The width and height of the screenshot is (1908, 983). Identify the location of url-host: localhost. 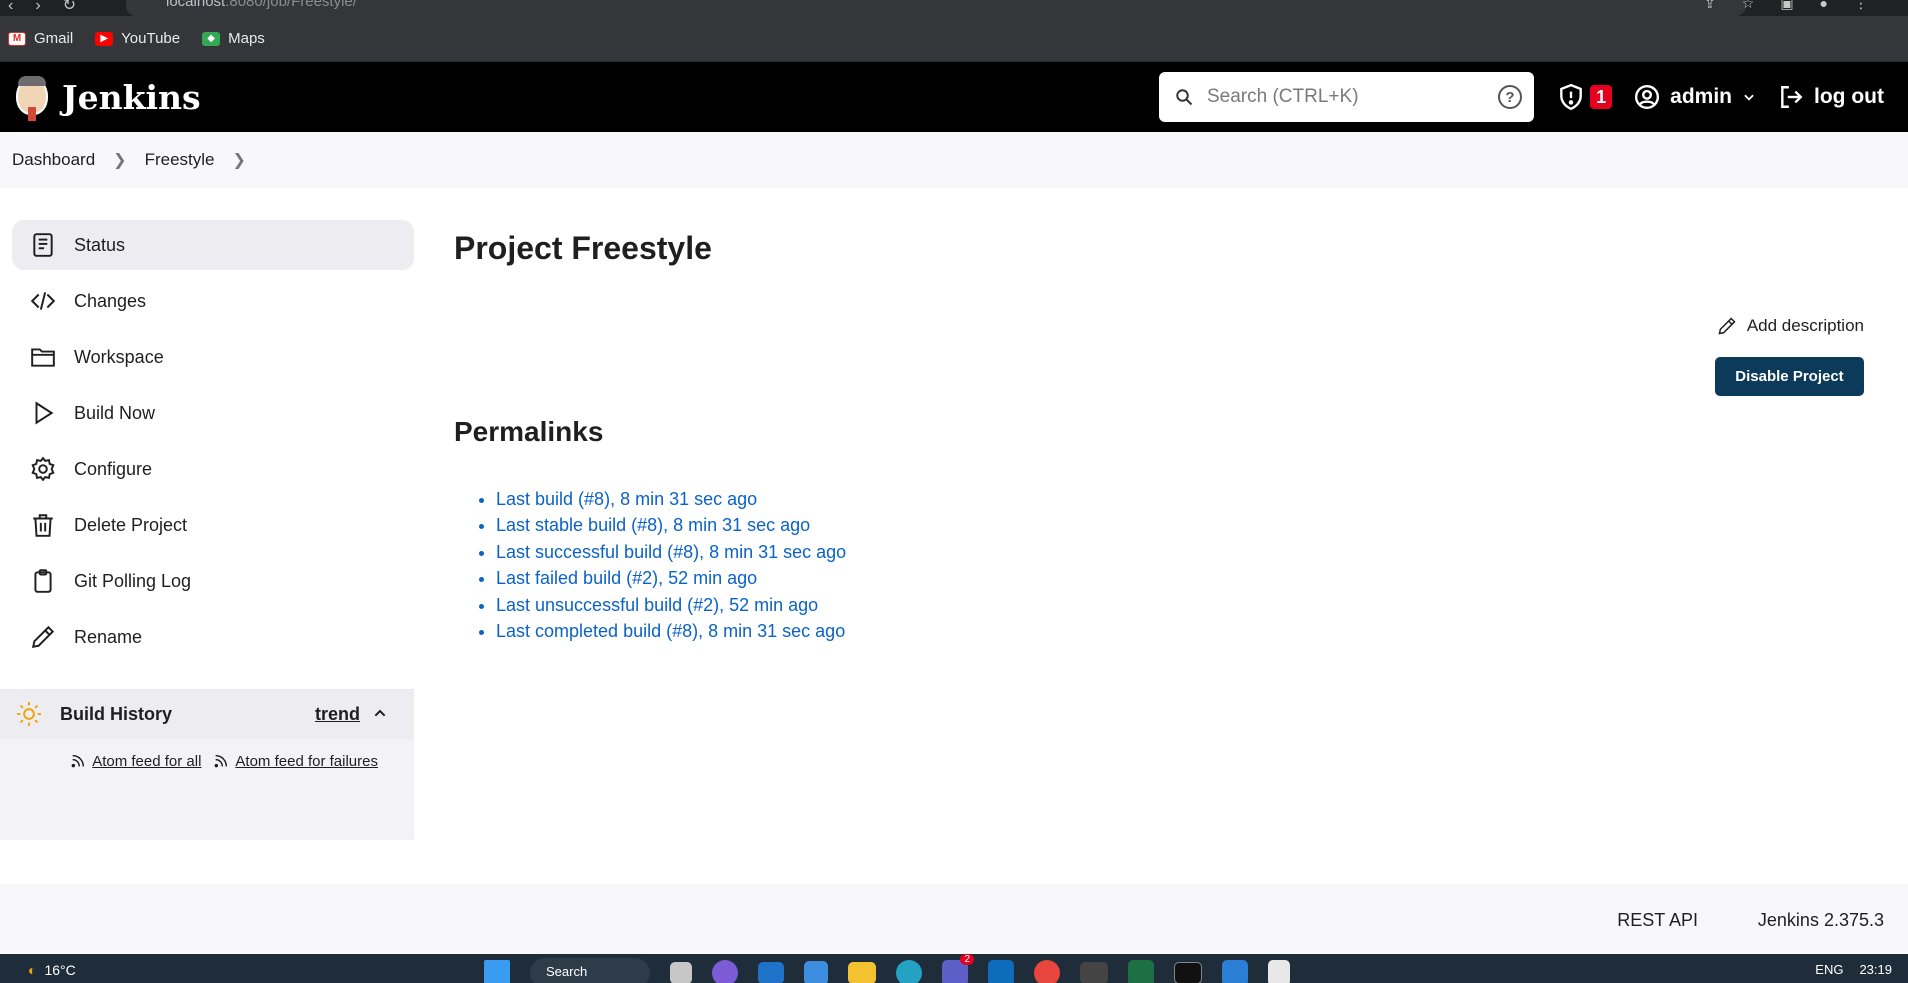
(196, 5).